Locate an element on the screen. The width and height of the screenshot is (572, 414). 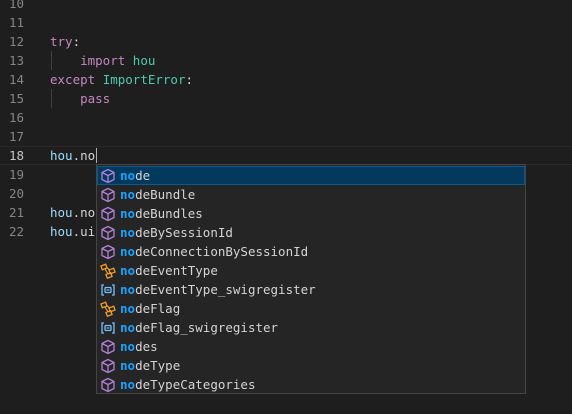
suggestion-label: nodeBundle is located at coordinates (157, 194).